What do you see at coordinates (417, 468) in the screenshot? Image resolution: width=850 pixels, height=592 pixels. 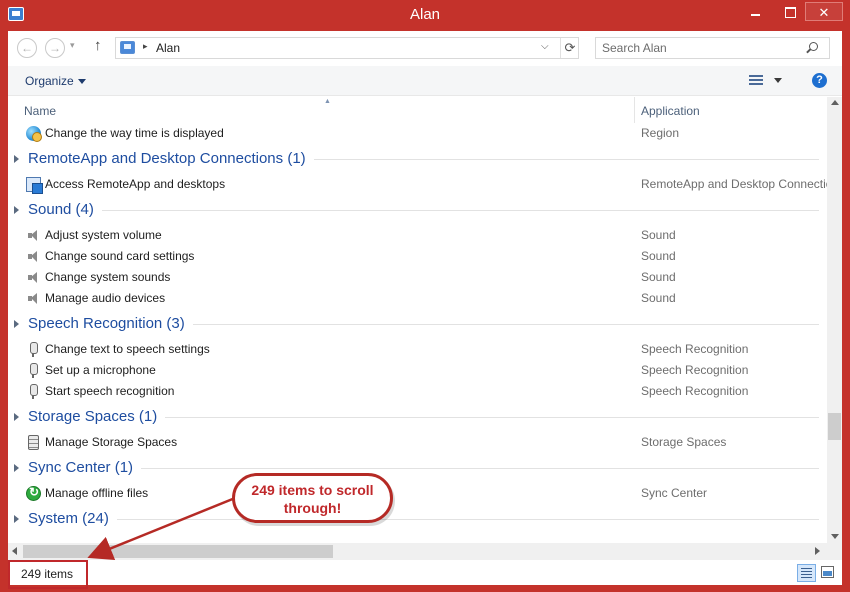 I see `group-header: Sync Center (1)` at bounding box center [417, 468].